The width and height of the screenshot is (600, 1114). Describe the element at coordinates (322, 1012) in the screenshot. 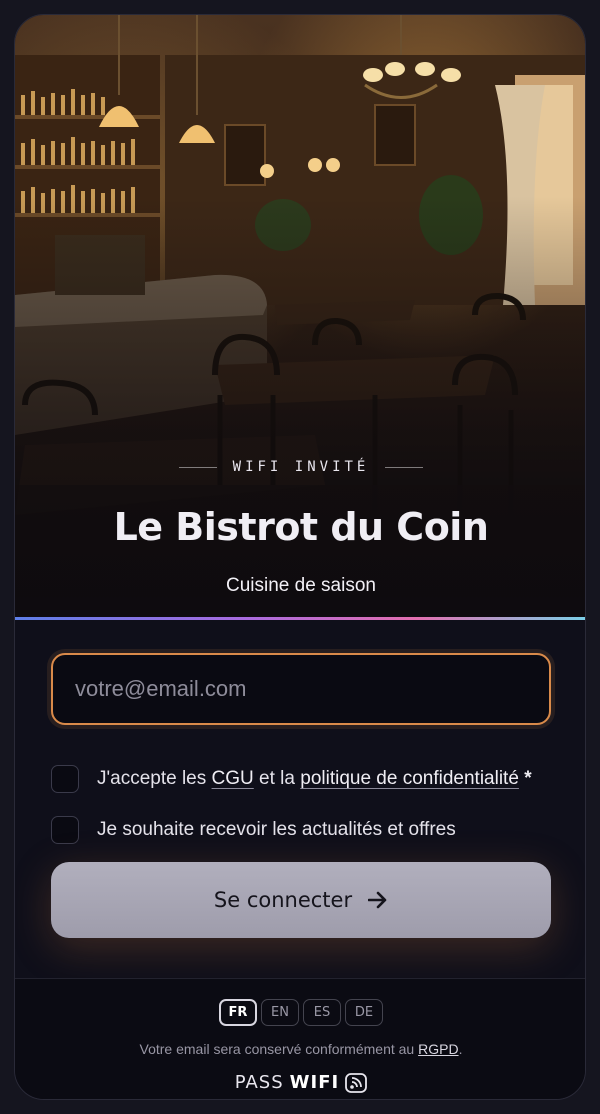

I see `lang-es-button: ES` at that location.